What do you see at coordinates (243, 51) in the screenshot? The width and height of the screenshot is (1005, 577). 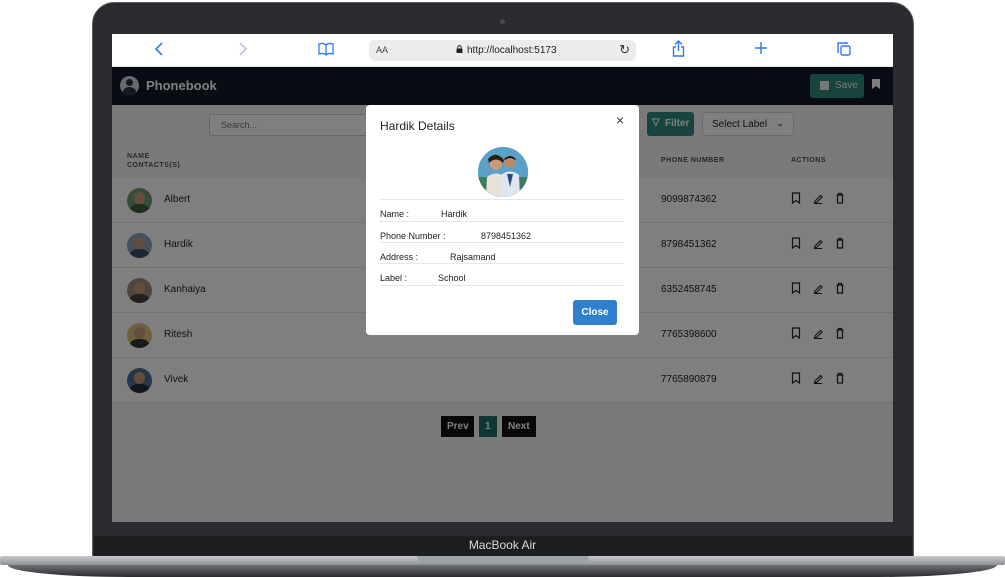 I see `chevron-right-icon` at bounding box center [243, 51].